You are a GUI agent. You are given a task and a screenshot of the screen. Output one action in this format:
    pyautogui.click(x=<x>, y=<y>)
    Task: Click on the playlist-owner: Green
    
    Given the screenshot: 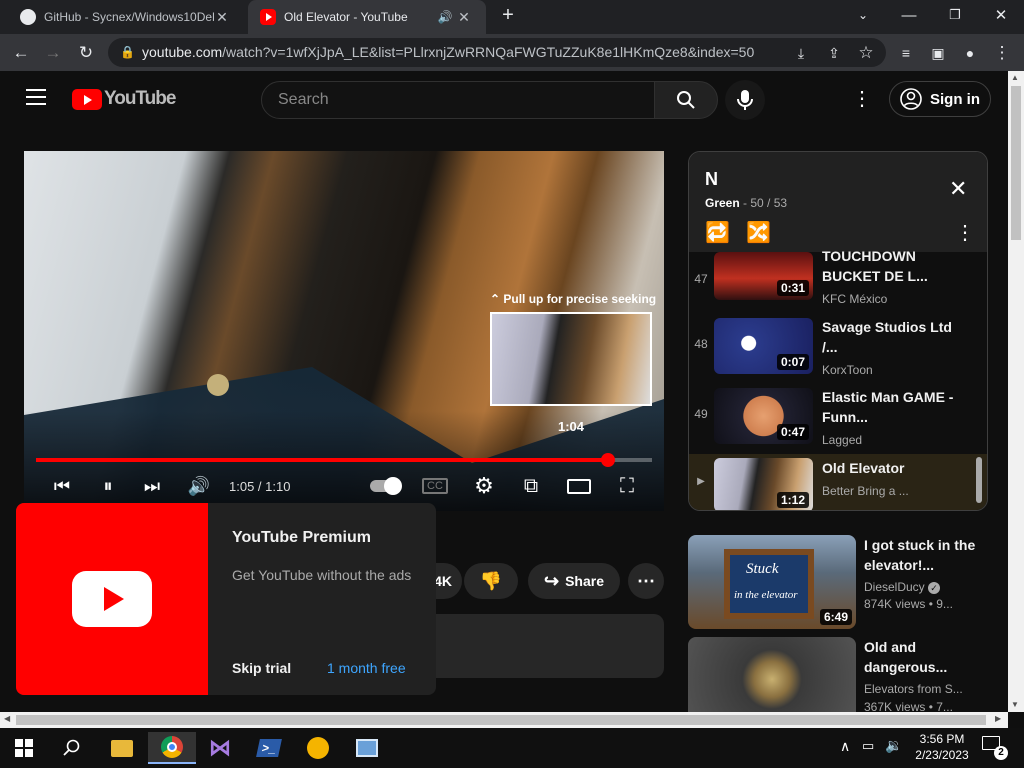 What is the action you would take?
    pyautogui.click(x=722, y=203)
    